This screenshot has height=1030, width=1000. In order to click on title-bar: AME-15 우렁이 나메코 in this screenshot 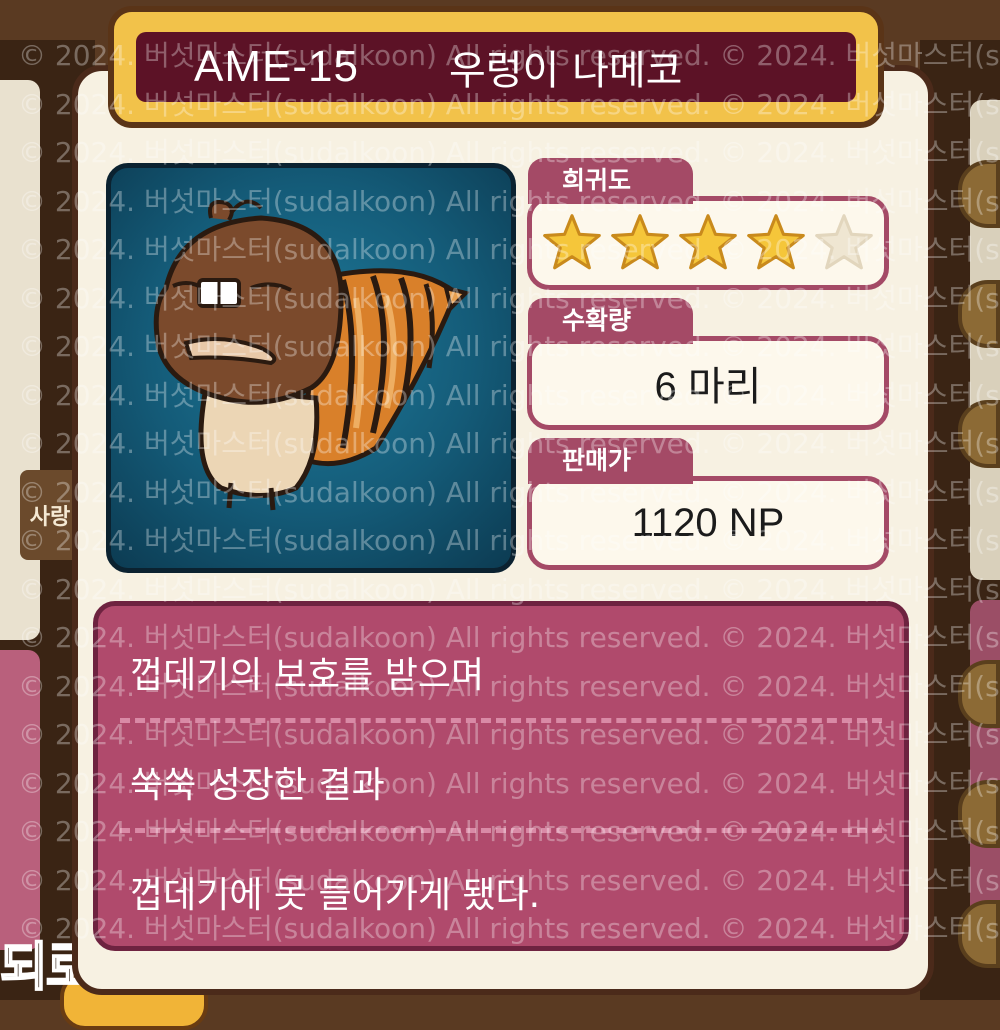, I will do `click(496, 67)`.